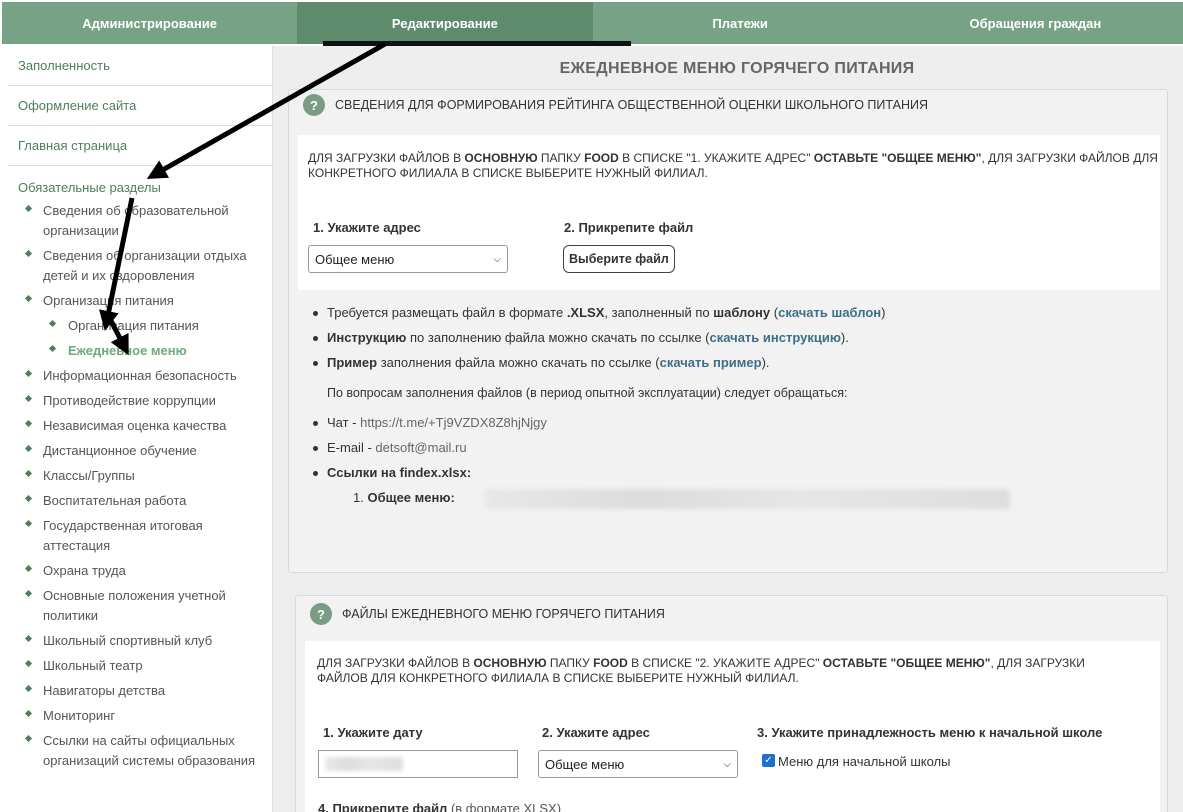 This screenshot has width=1183, height=812. I want to click on redacted-date, so click(364, 764).